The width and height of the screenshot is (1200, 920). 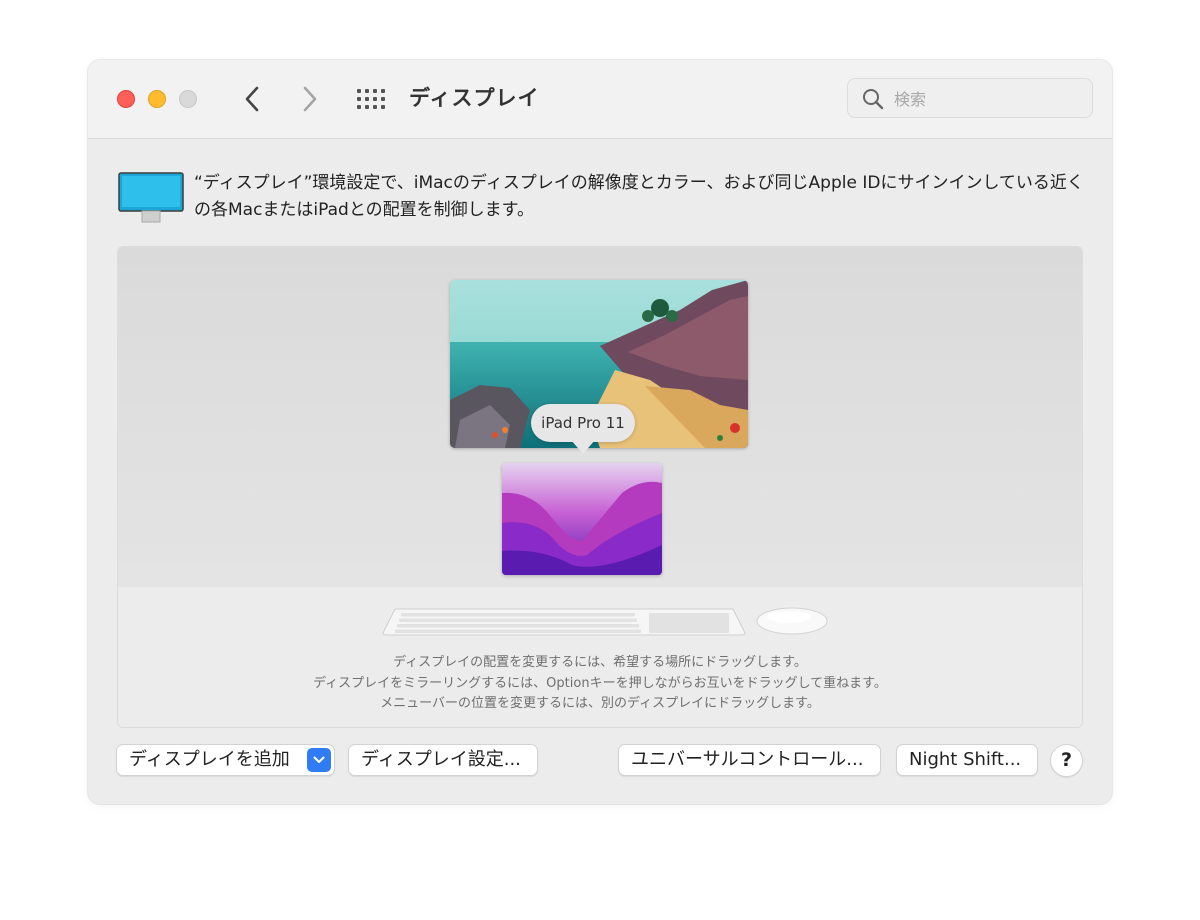 What do you see at coordinates (600, 662) in the screenshot?
I see `hint-line: ディスプレイの配置を変更するには、希望する場所にドラッグします。` at bounding box center [600, 662].